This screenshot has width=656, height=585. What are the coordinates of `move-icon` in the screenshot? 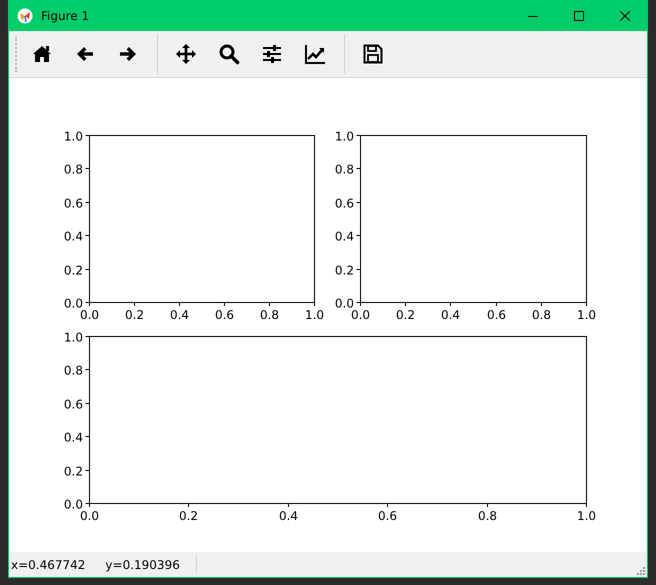 It's located at (186, 54).